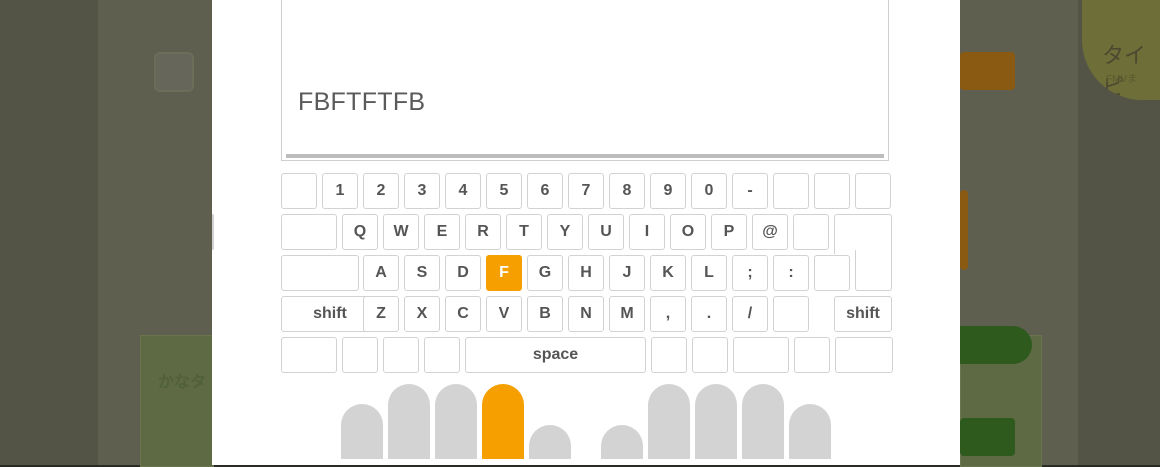 Image resolution: width=1160 pixels, height=467 pixels. What do you see at coordinates (586, 191) in the screenshot?
I see `key-7: 7` at bounding box center [586, 191].